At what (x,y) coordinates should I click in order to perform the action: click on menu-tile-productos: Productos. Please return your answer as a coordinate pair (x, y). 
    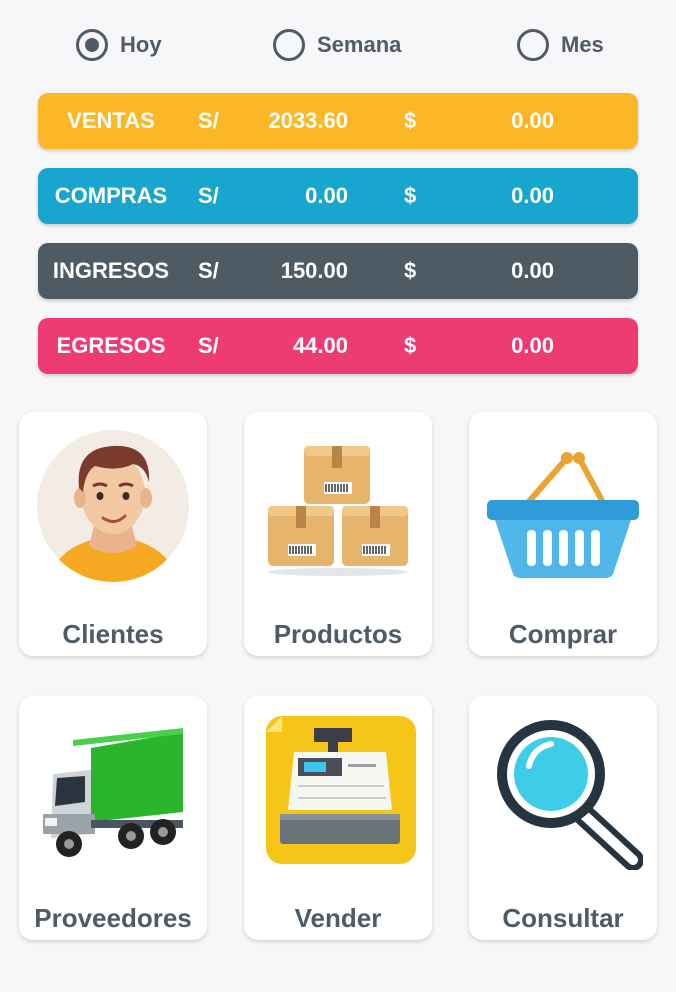
    Looking at the image, I should click on (338, 534).